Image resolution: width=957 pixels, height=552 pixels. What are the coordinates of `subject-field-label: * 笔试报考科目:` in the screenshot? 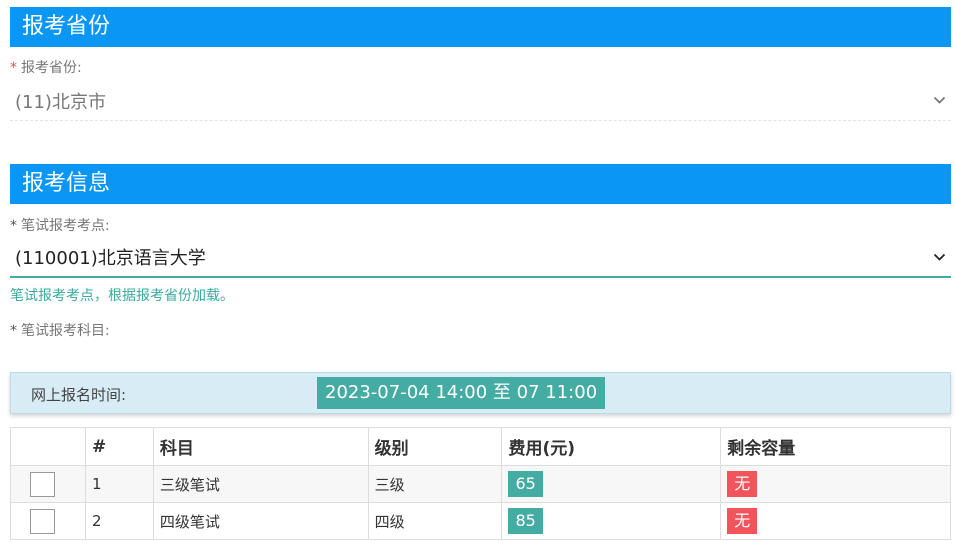 It's located at (60, 330).